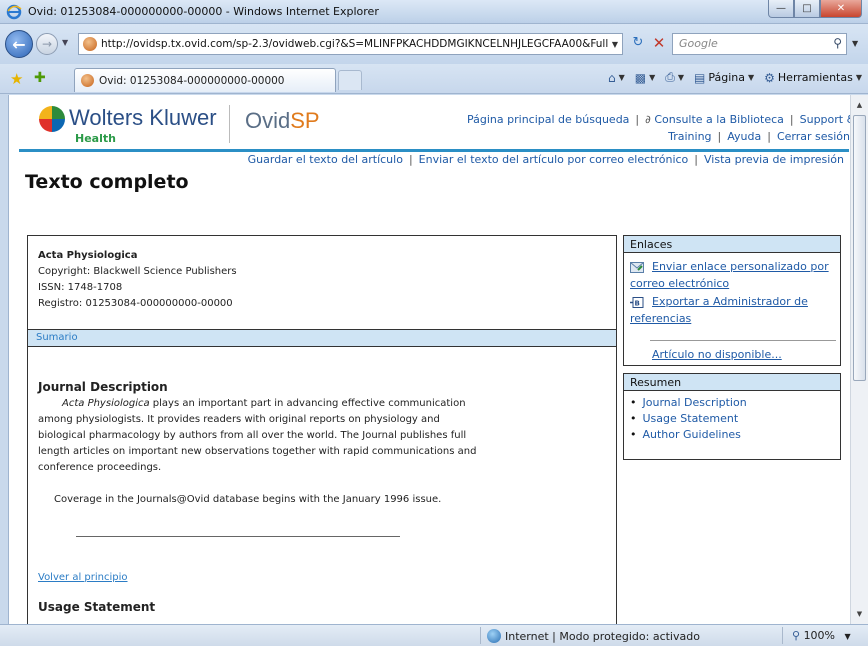  I want to click on summary-item-author-guidelines: Author Guidelines, so click(735, 435).